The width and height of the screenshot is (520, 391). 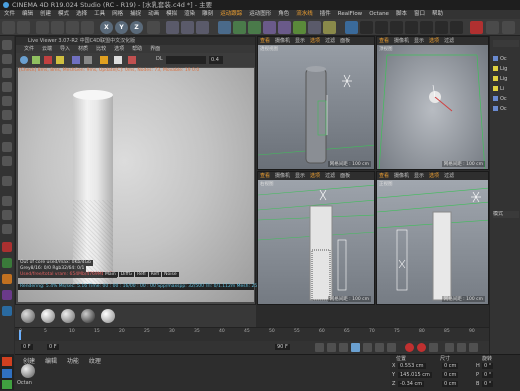 I want to click on live-viewer-menu-item: 帮助, so click(x=137, y=49).